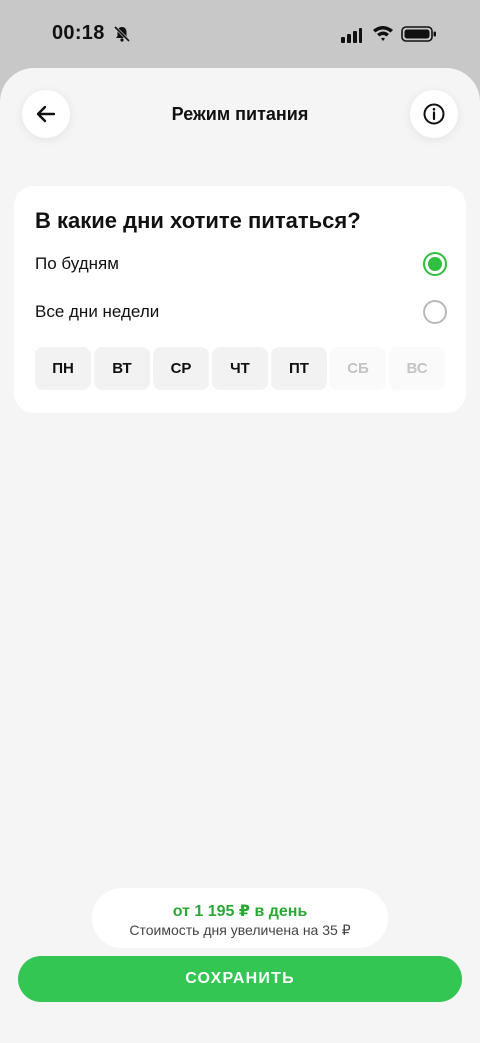  I want to click on price-increase-note: Стоимость дня увеличена на 35 ₽, so click(240, 930).